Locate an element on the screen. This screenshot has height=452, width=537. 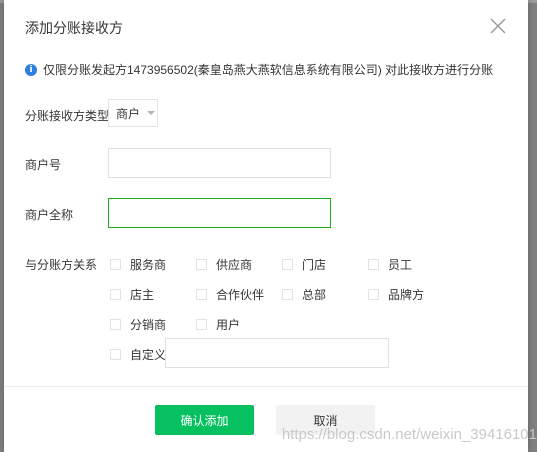
relation-option-label: 总部 is located at coordinates (314, 295).